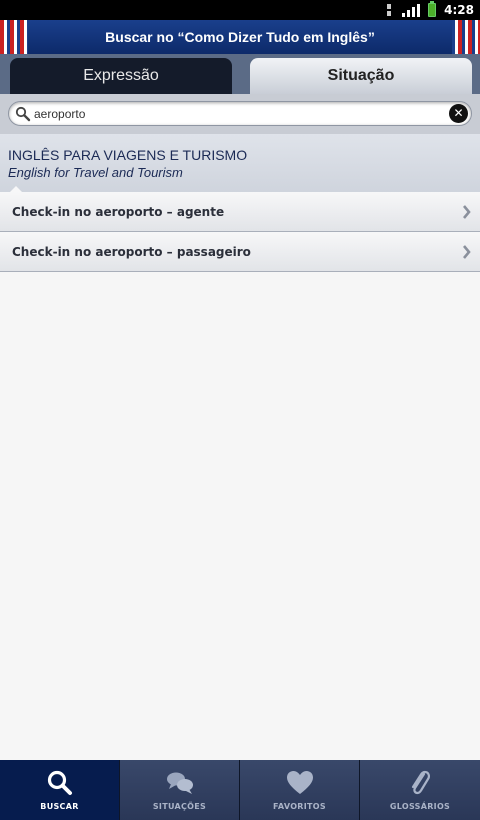 The width and height of the screenshot is (480, 820). What do you see at coordinates (59, 806) in the screenshot?
I see `nav-label: BUSCAR` at bounding box center [59, 806].